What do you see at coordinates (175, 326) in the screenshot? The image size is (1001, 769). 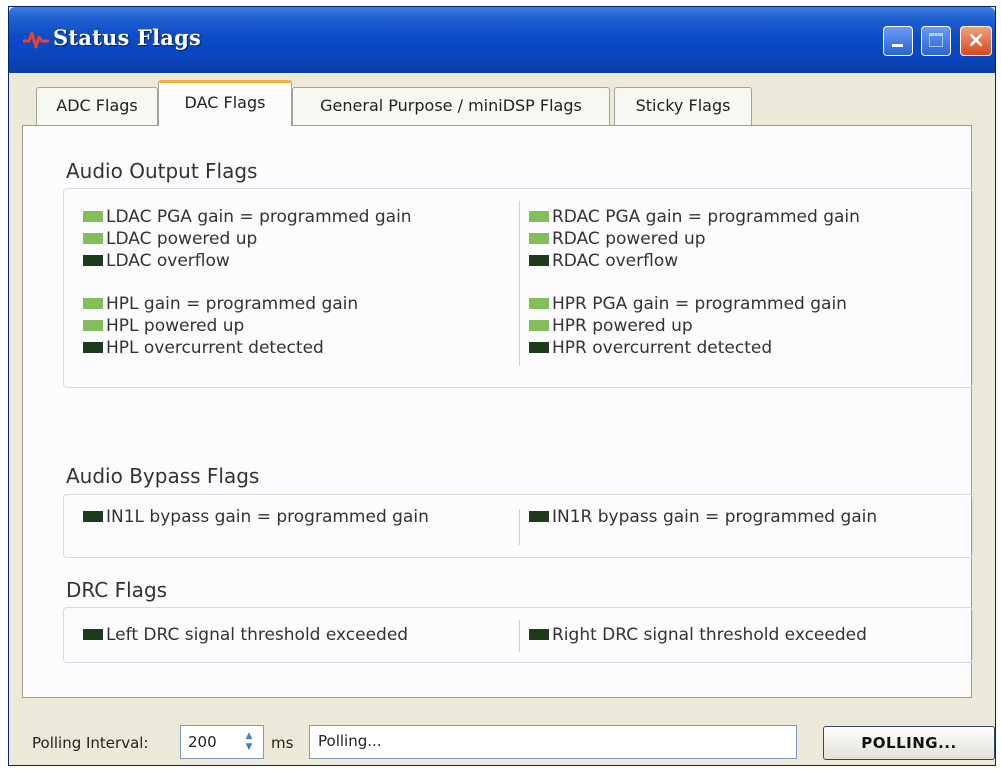 I see `flag-label: HPL powered up` at bounding box center [175, 326].